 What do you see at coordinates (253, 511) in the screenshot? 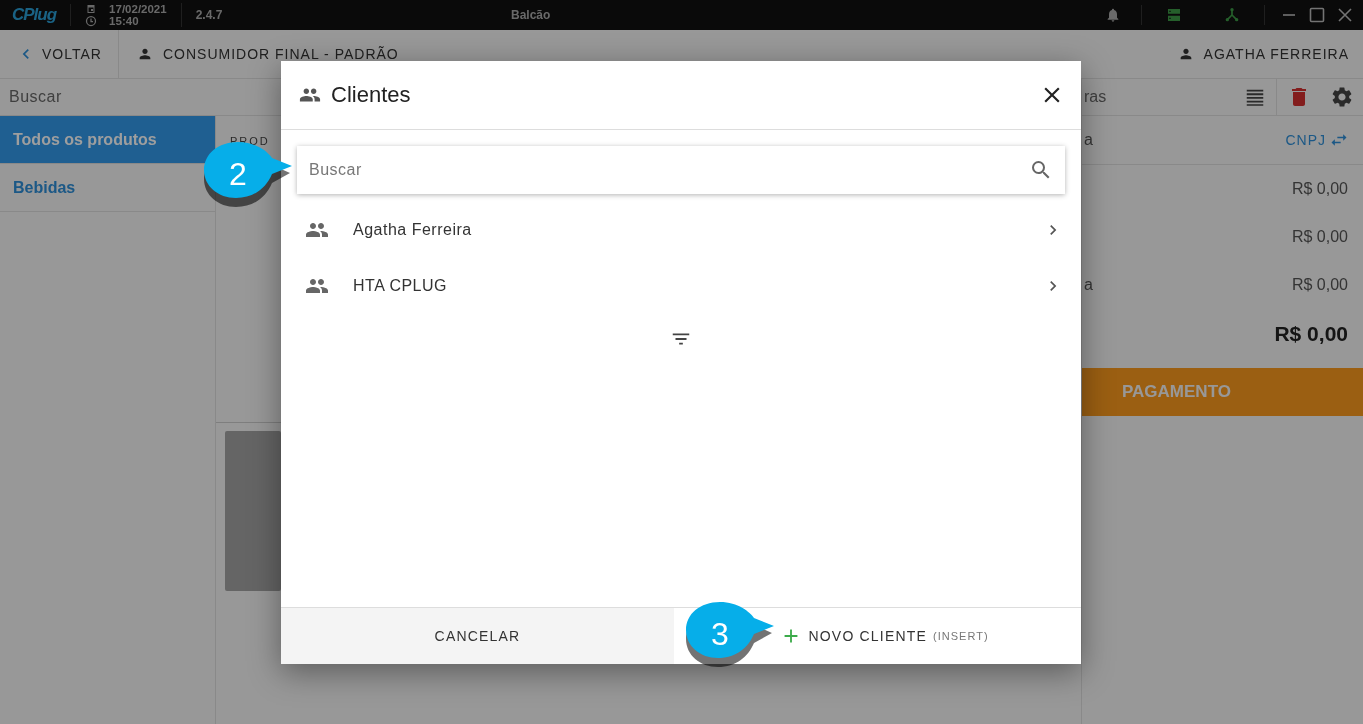
I see `product-tile` at bounding box center [253, 511].